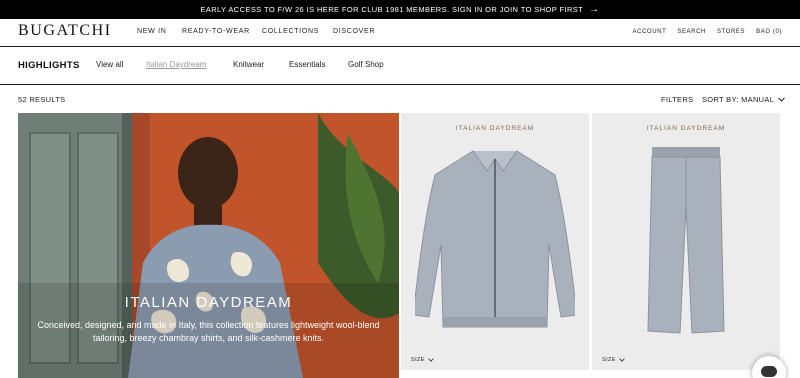 The width and height of the screenshot is (800, 378). What do you see at coordinates (738, 99) in the screenshot?
I see `sort-label: SORT BY: MANUAL` at bounding box center [738, 99].